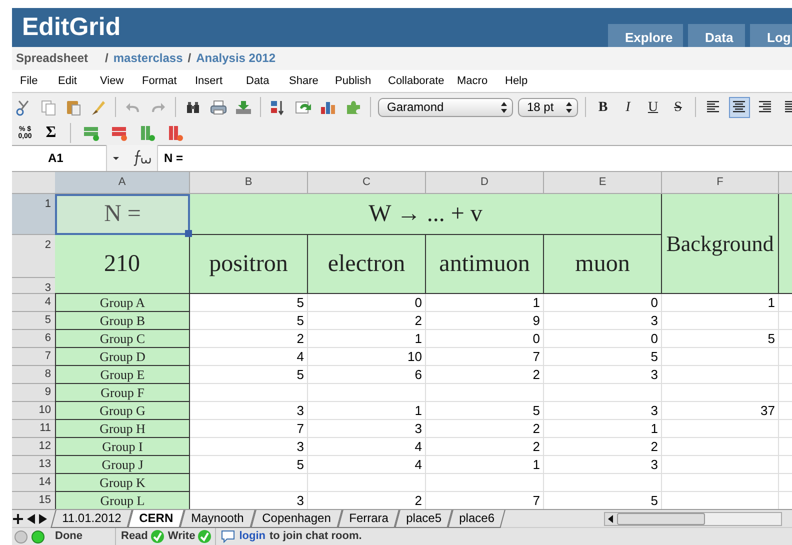 This screenshot has height=545, width=792. Describe the element at coordinates (296, 519) in the screenshot. I see `sheet-tab: Copenhagen` at that location.